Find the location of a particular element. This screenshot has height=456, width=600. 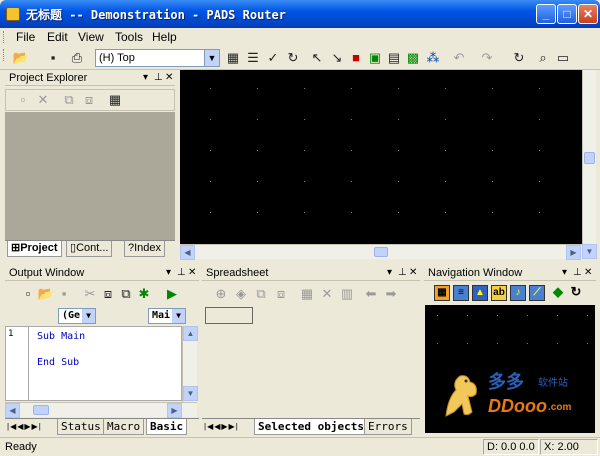

procedure-combo: Mai ▼ is located at coordinates (167, 316).